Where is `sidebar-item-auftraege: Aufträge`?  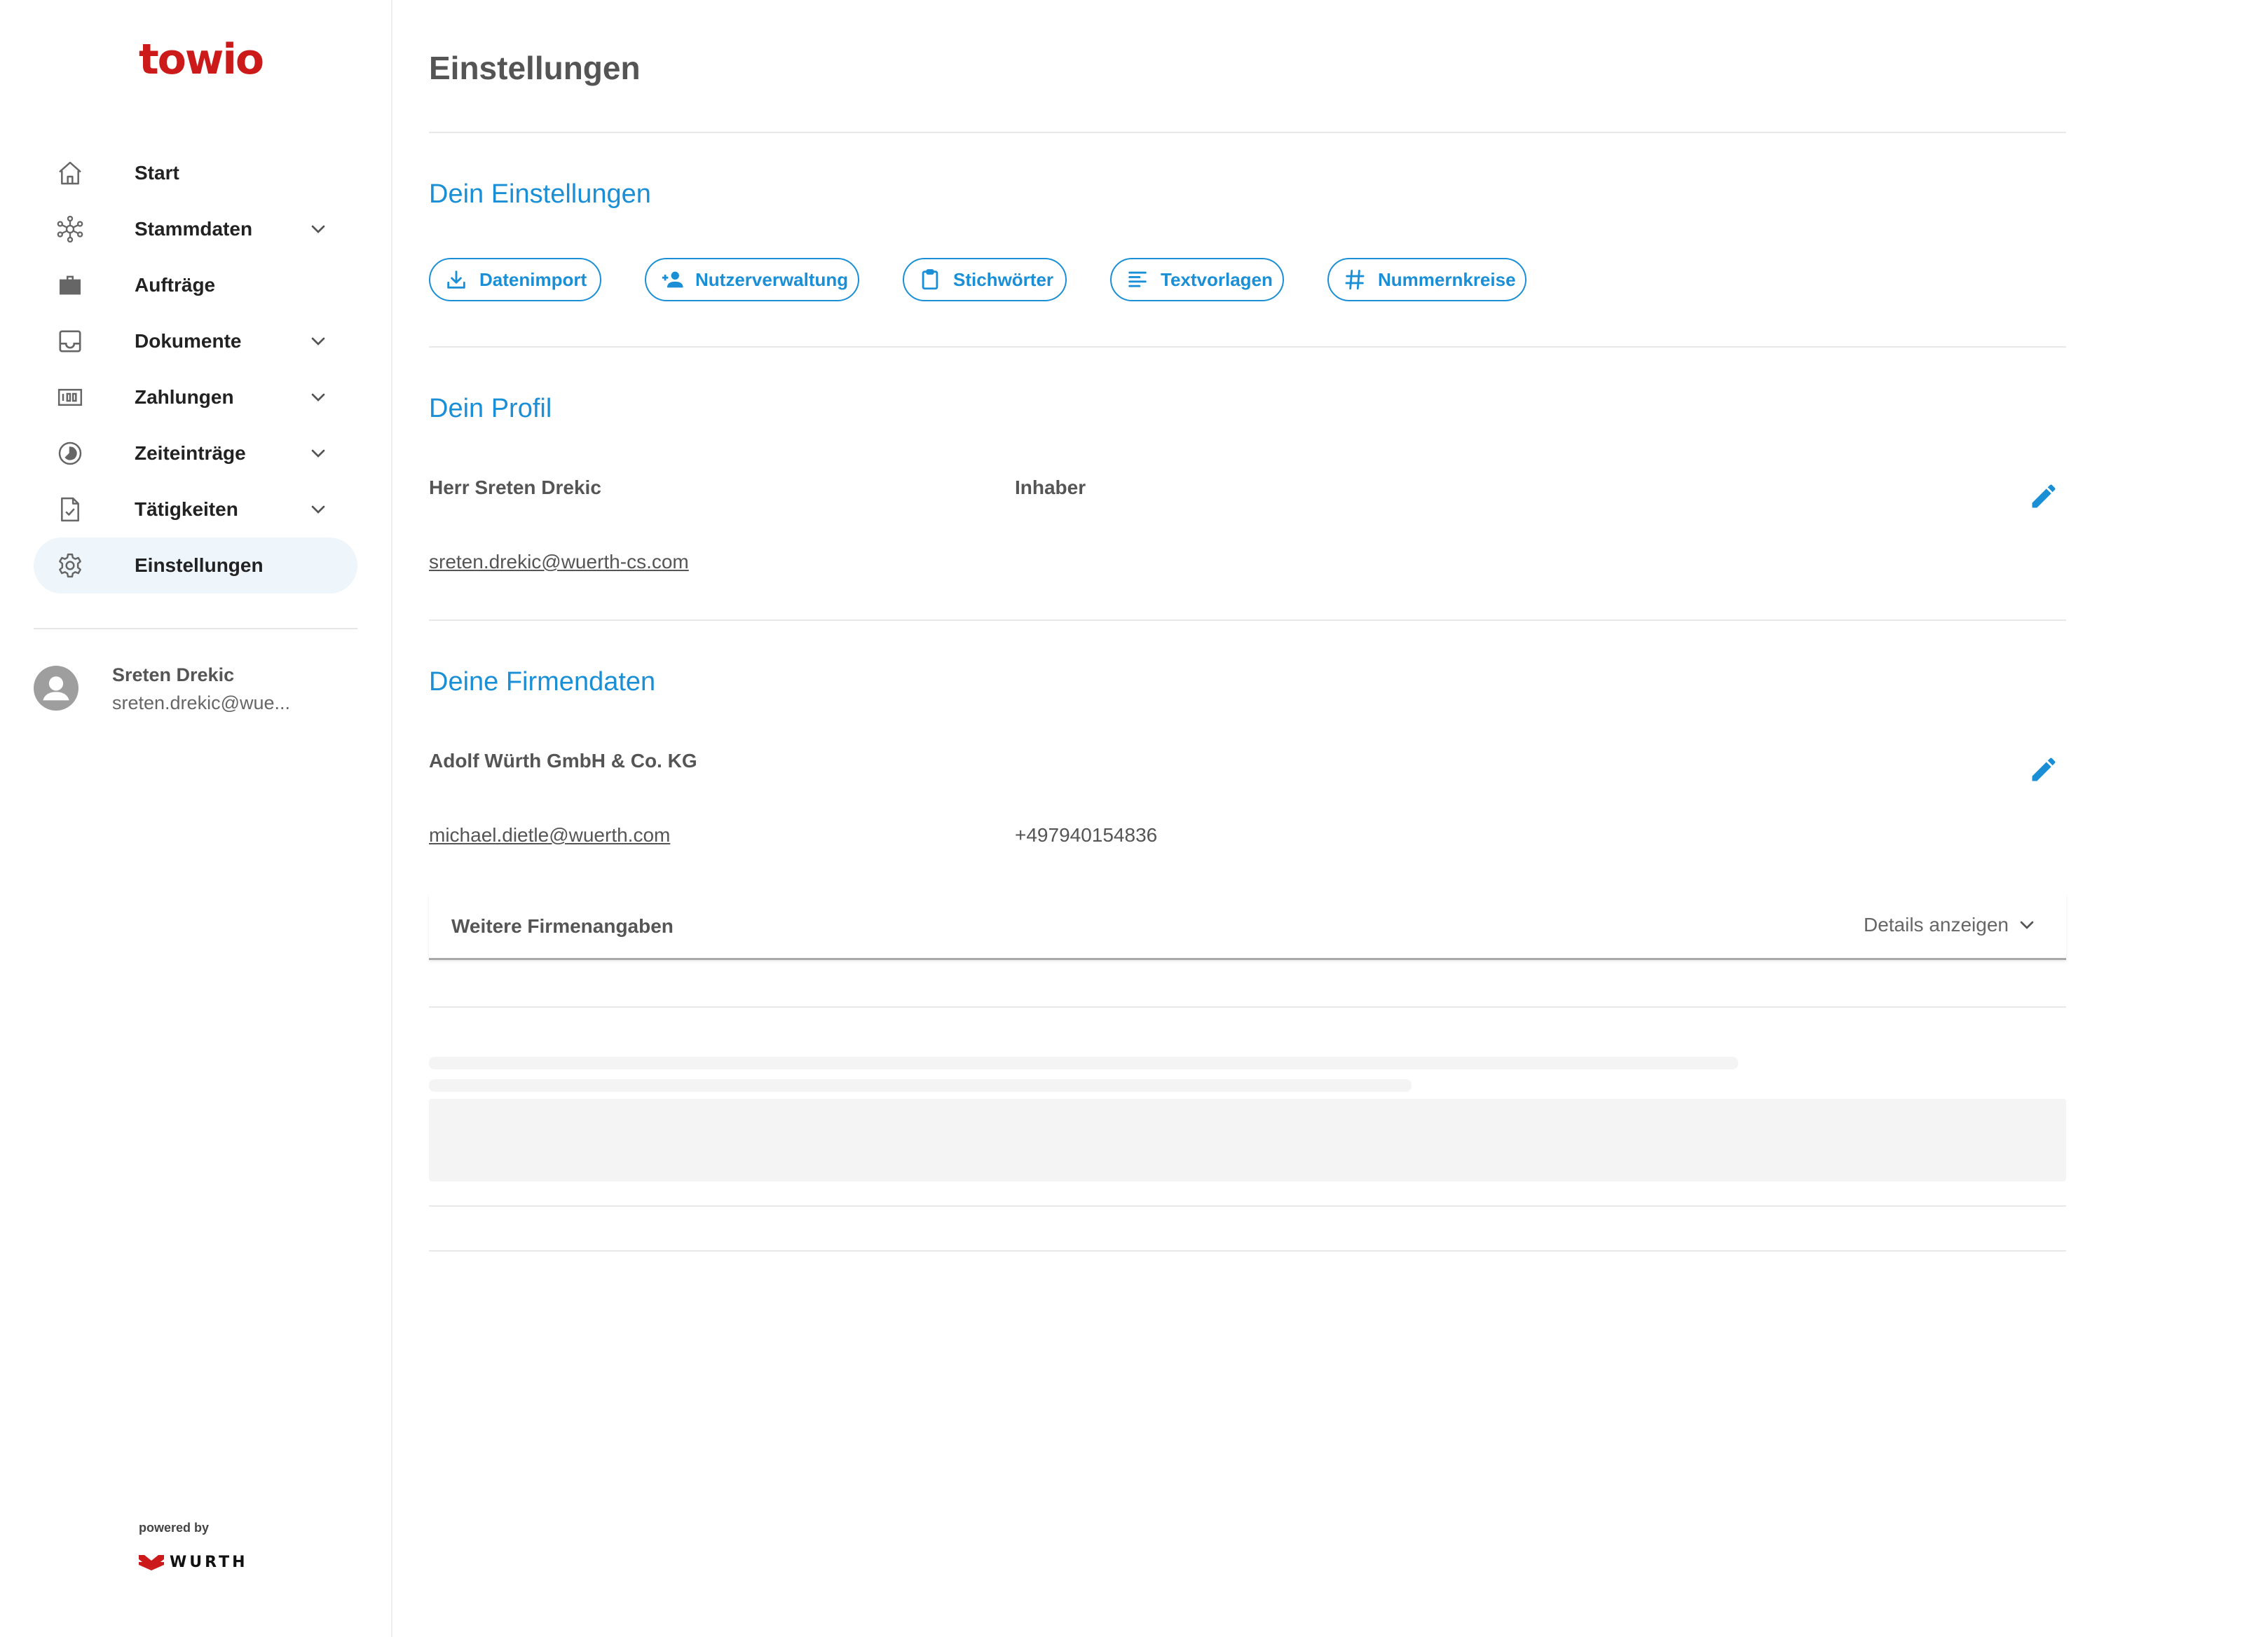
sidebar-item-auftraege: Aufträge is located at coordinates (196, 285).